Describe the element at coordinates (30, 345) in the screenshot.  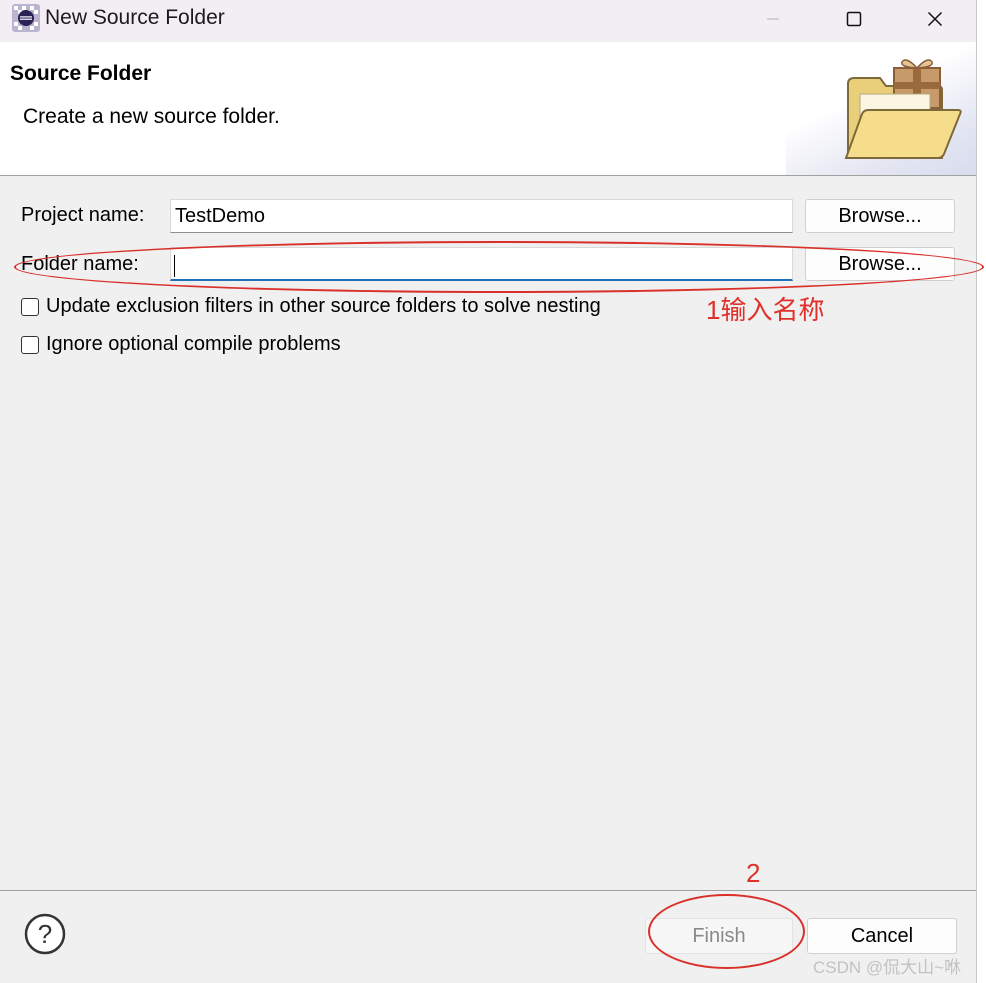
I see `ignore-optional-checkbox` at that location.